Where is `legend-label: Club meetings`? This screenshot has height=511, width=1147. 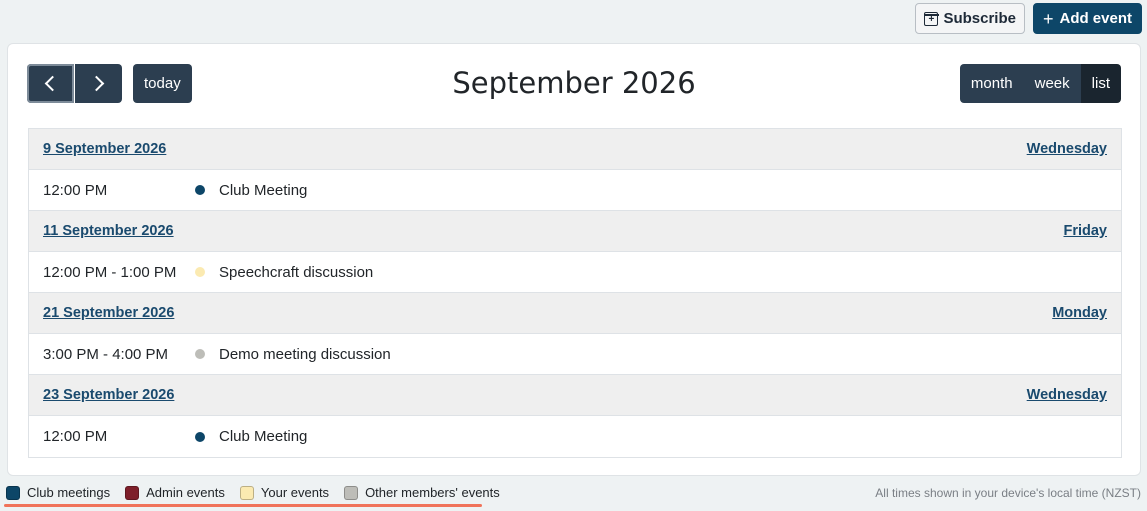
legend-label: Club meetings is located at coordinates (69, 492).